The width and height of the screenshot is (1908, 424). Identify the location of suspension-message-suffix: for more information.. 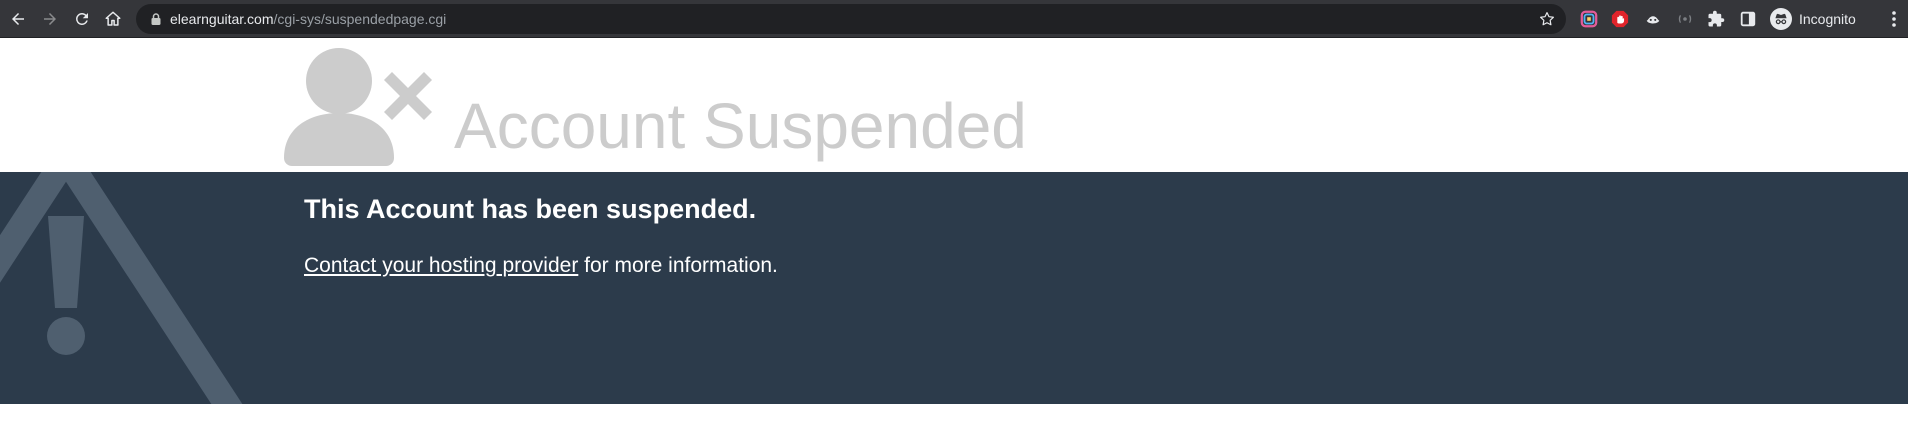
(678, 265).